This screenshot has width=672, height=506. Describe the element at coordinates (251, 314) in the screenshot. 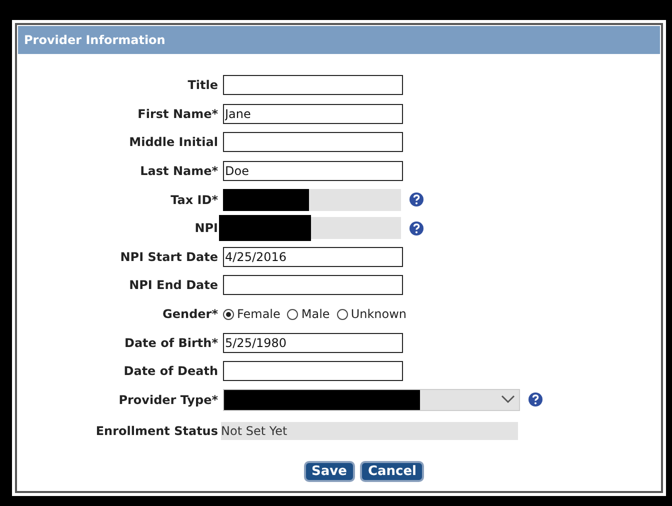

I see `radio-option: Female` at that location.